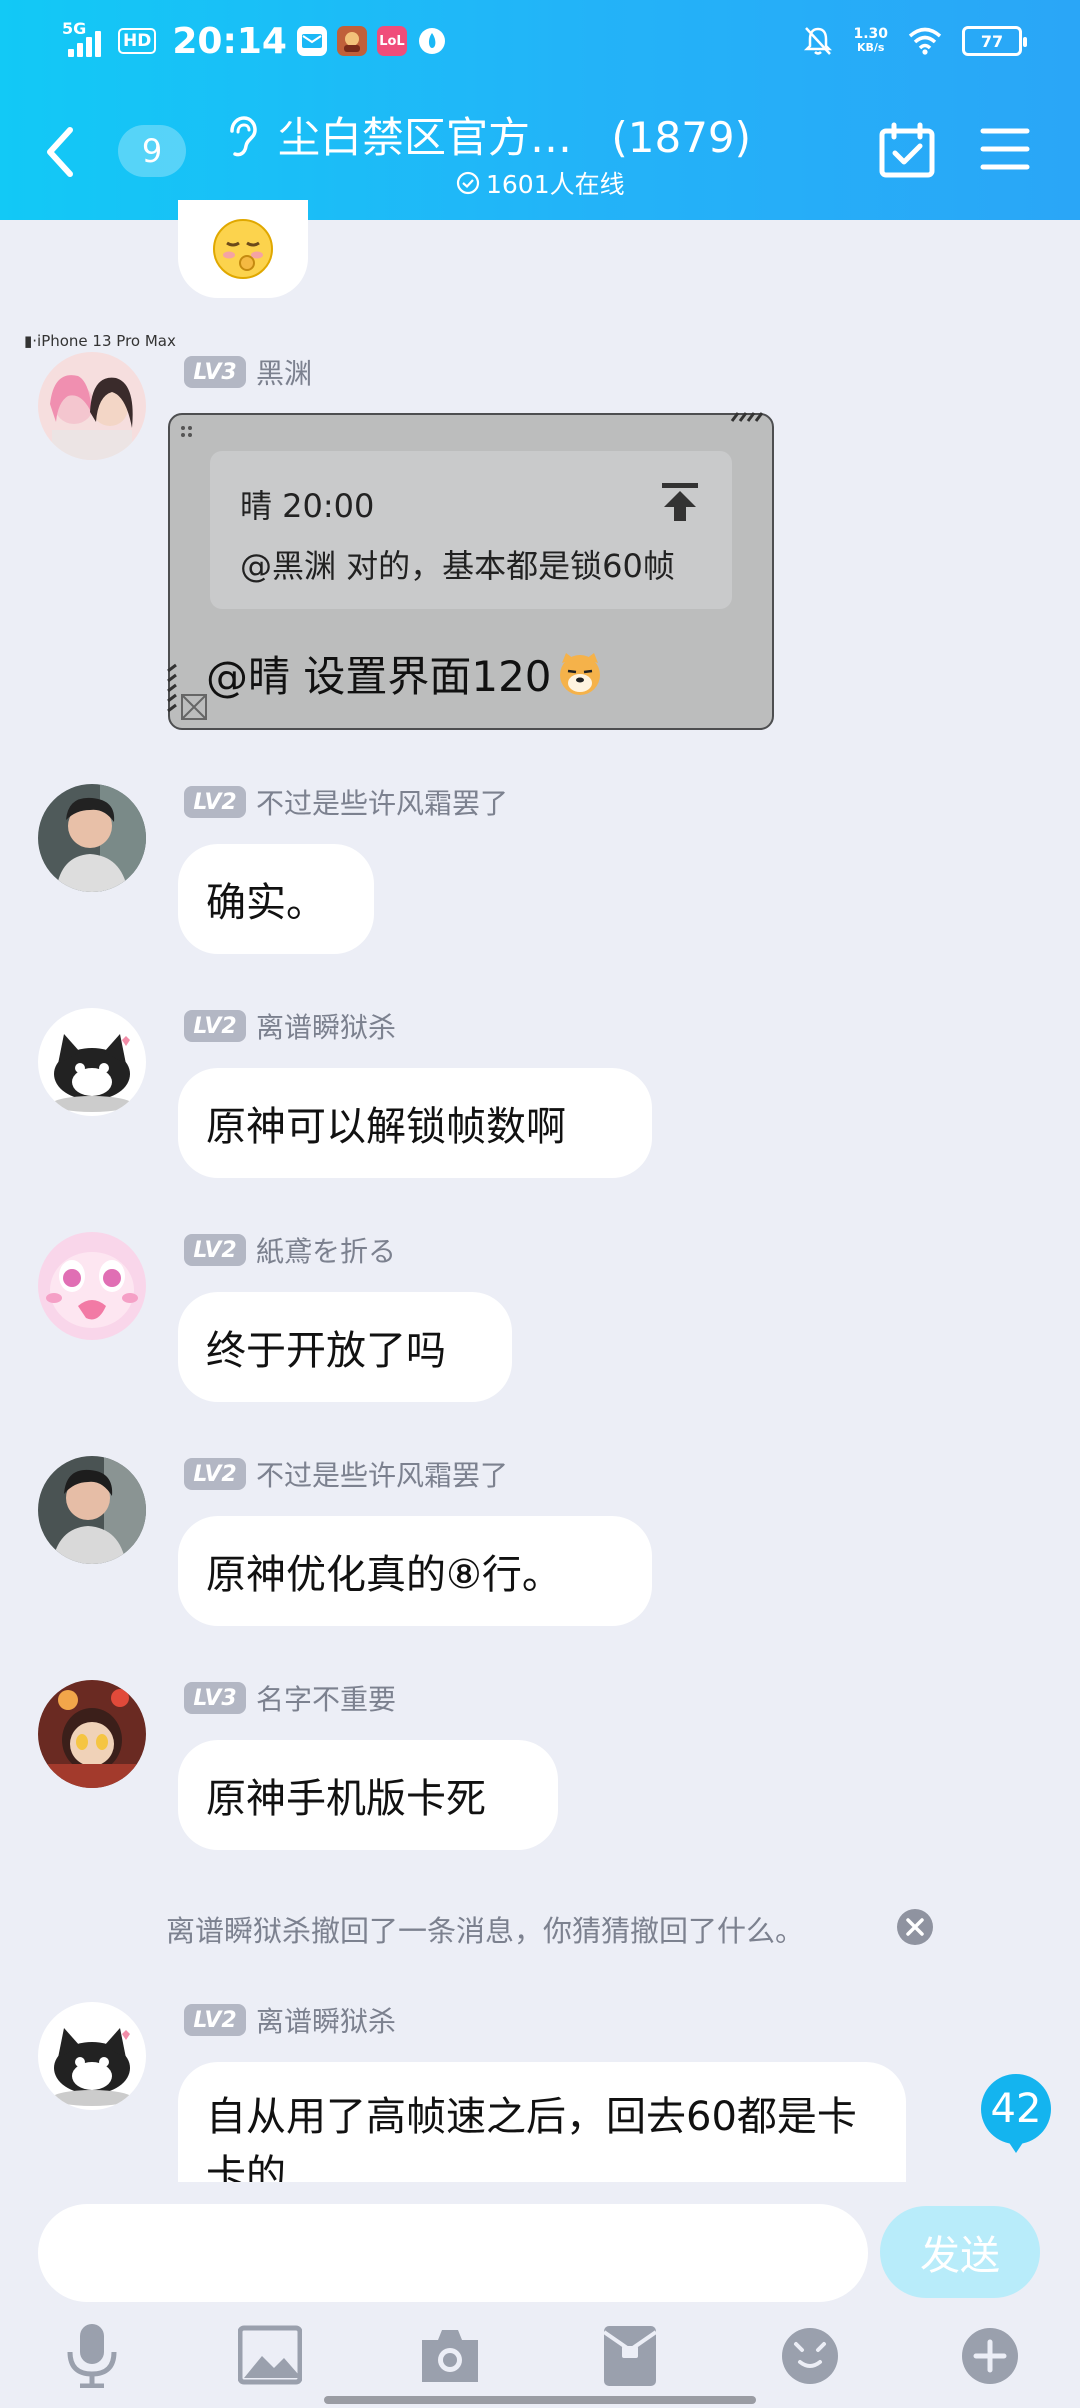 The width and height of the screenshot is (1080, 2408). What do you see at coordinates (31, 341) in the screenshot?
I see `phone-icon: ▮·` at bounding box center [31, 341].